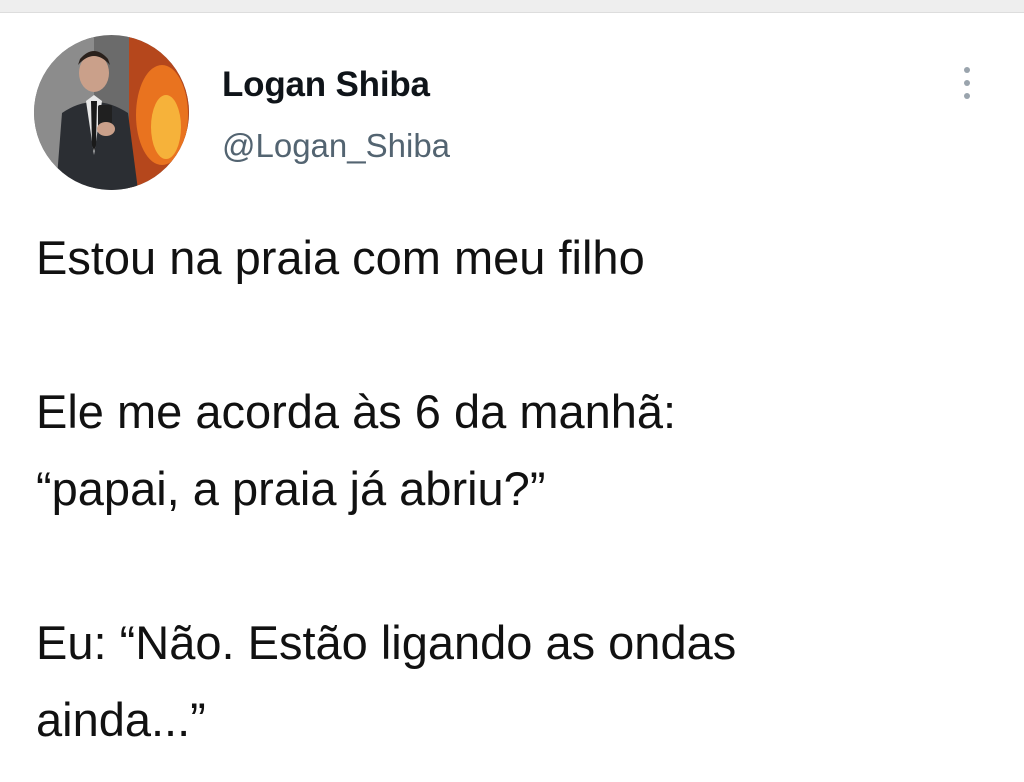  I want to click on profile-photo-icon, so click(111, 112).